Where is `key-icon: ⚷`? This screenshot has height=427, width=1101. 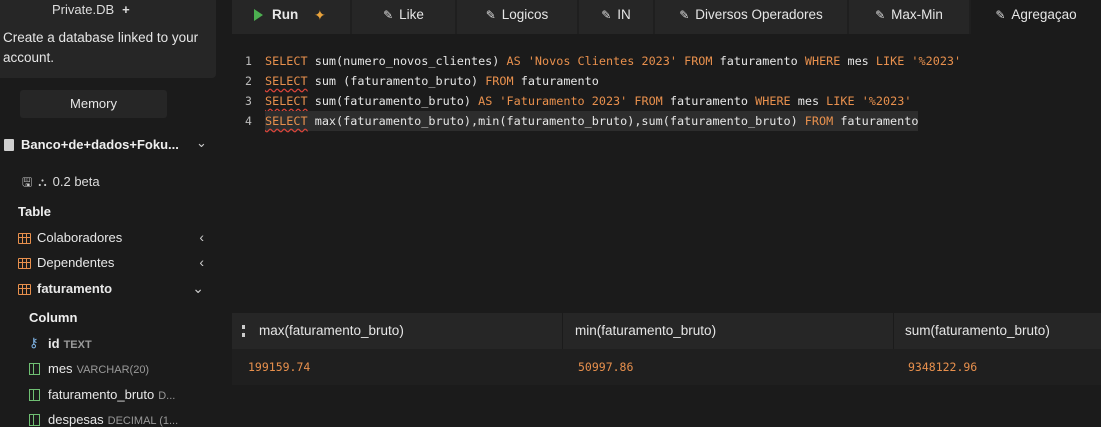
key-icon: ⚷ is located at coordinates (34, 342).